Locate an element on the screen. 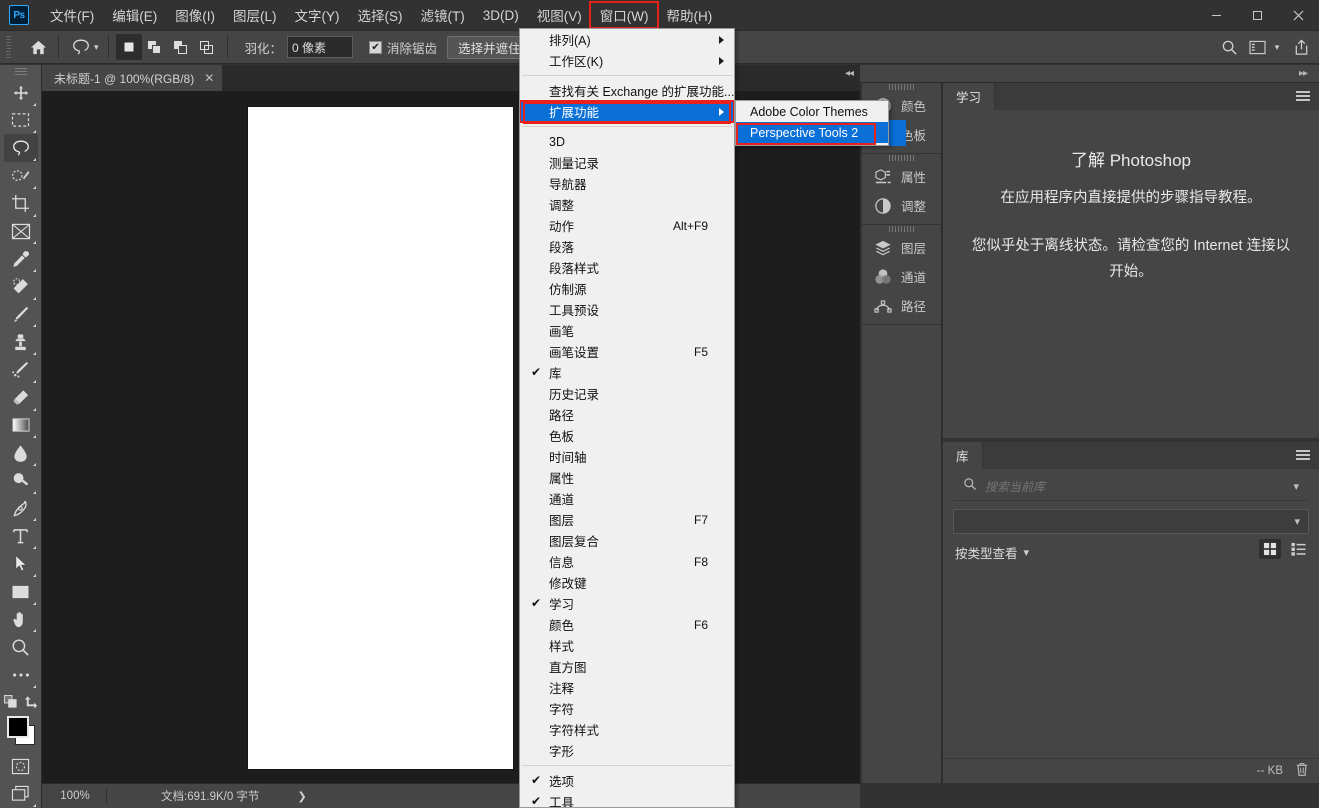 Image resolution: width=1319 pixels, height=808 pixels. menu-5: 选择(S) is located at coordinates (380, 15).